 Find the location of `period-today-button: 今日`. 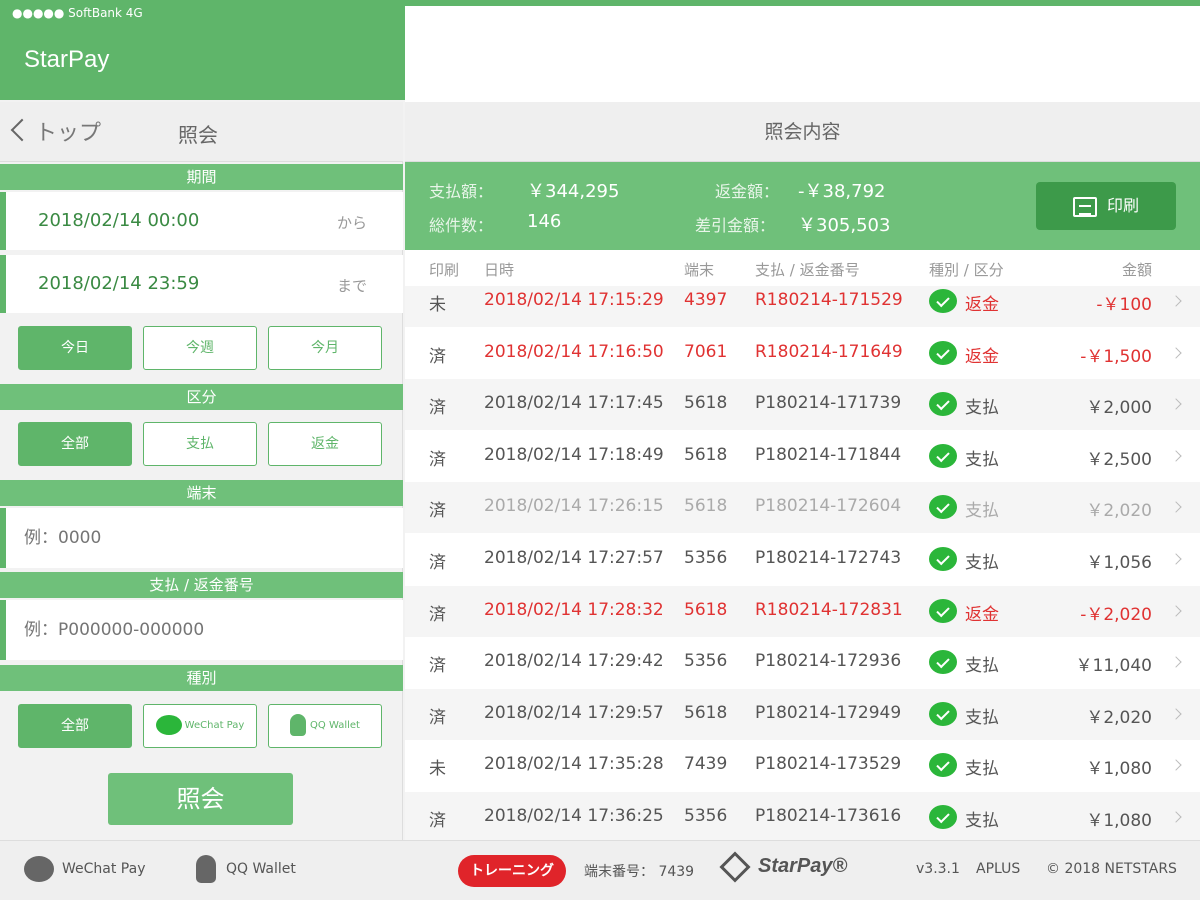

period-today-button: 今日 is located at coordinates (75, 348).